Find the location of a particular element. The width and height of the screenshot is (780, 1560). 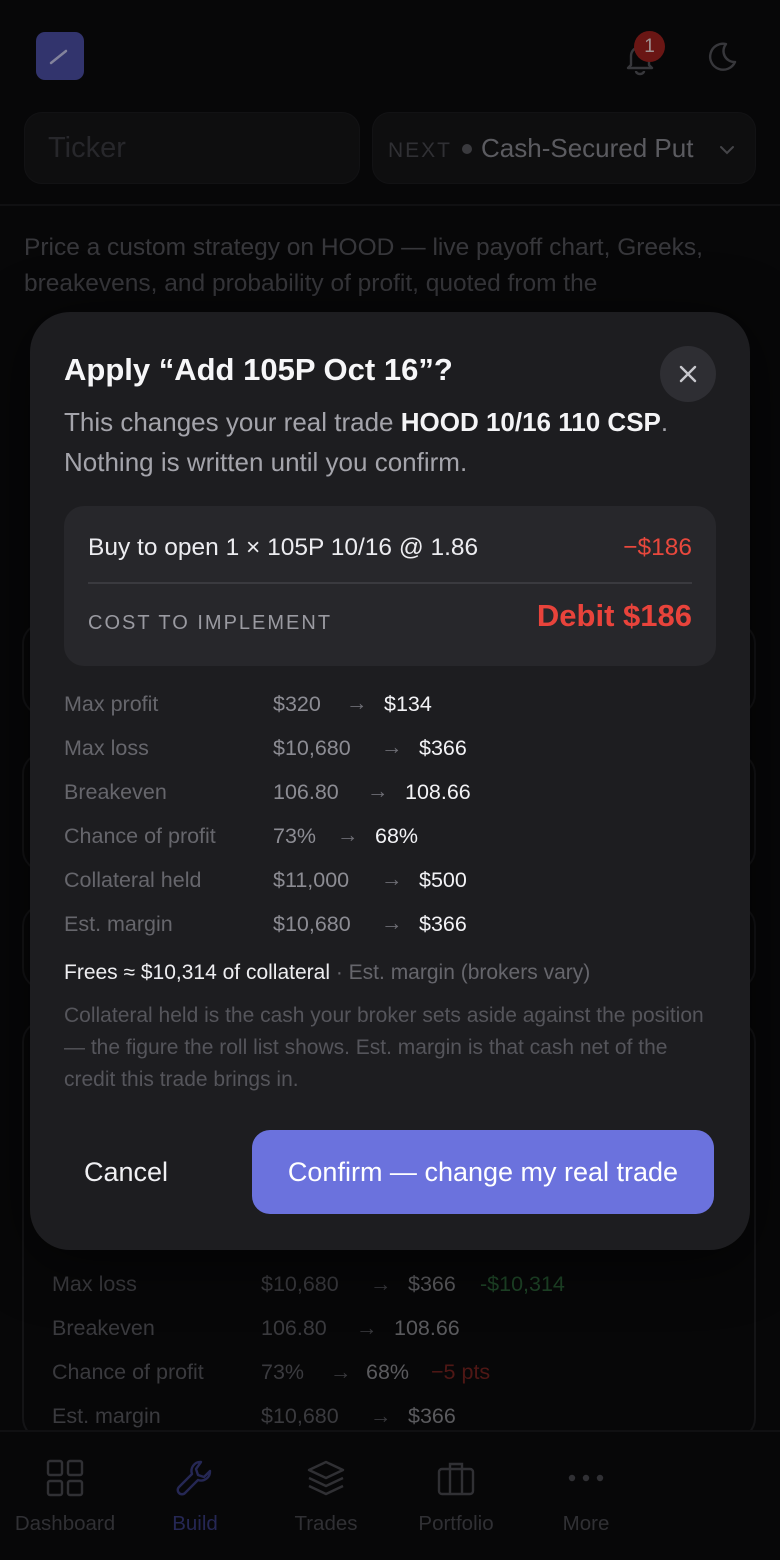

dialog-title: Apply “Add 105P Oct 16”? is located at coordinates (258, 369).